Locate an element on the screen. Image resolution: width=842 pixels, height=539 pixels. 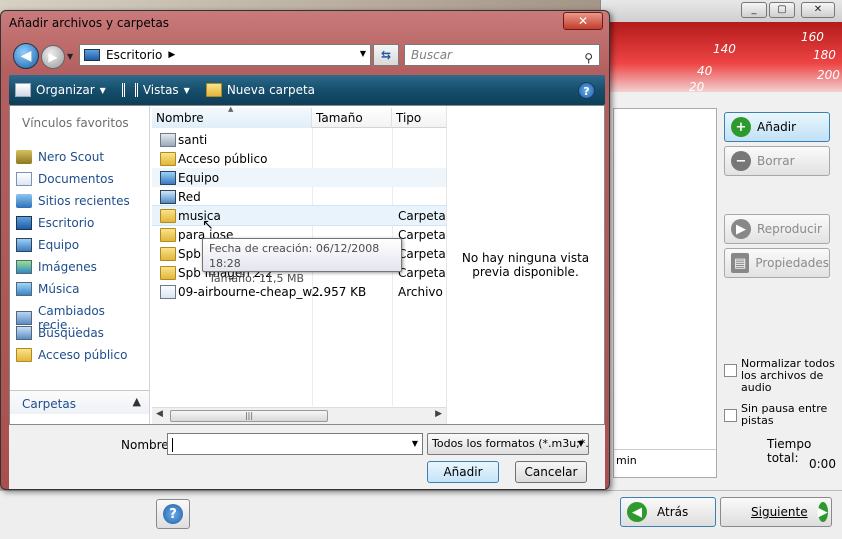
list-item: Equipo is located at coordinates (299, 177).